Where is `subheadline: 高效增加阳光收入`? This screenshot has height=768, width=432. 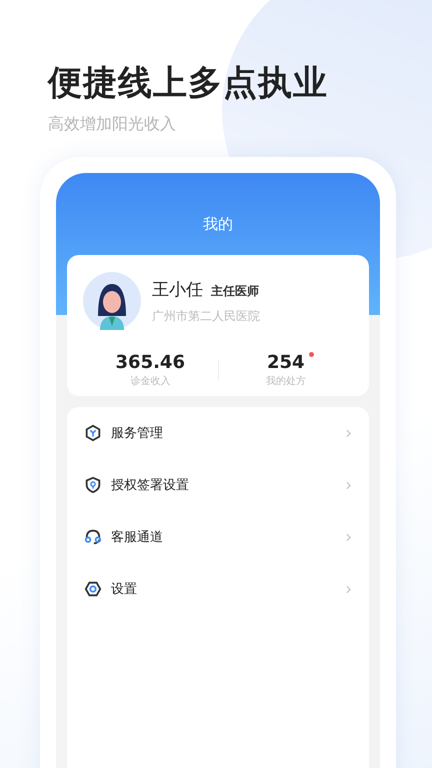 subheadline: 高效增加阳光收入 is located at coordinates (112, 124).